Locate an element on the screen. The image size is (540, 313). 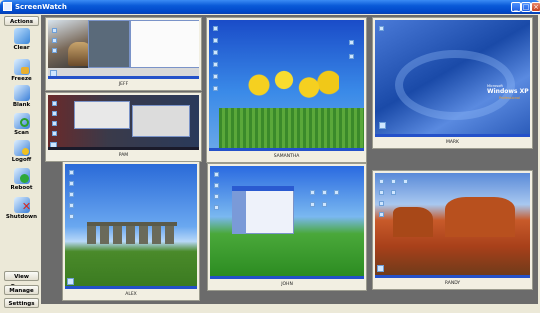
logoff-button: Logoff is located at coordinates (21, 154).